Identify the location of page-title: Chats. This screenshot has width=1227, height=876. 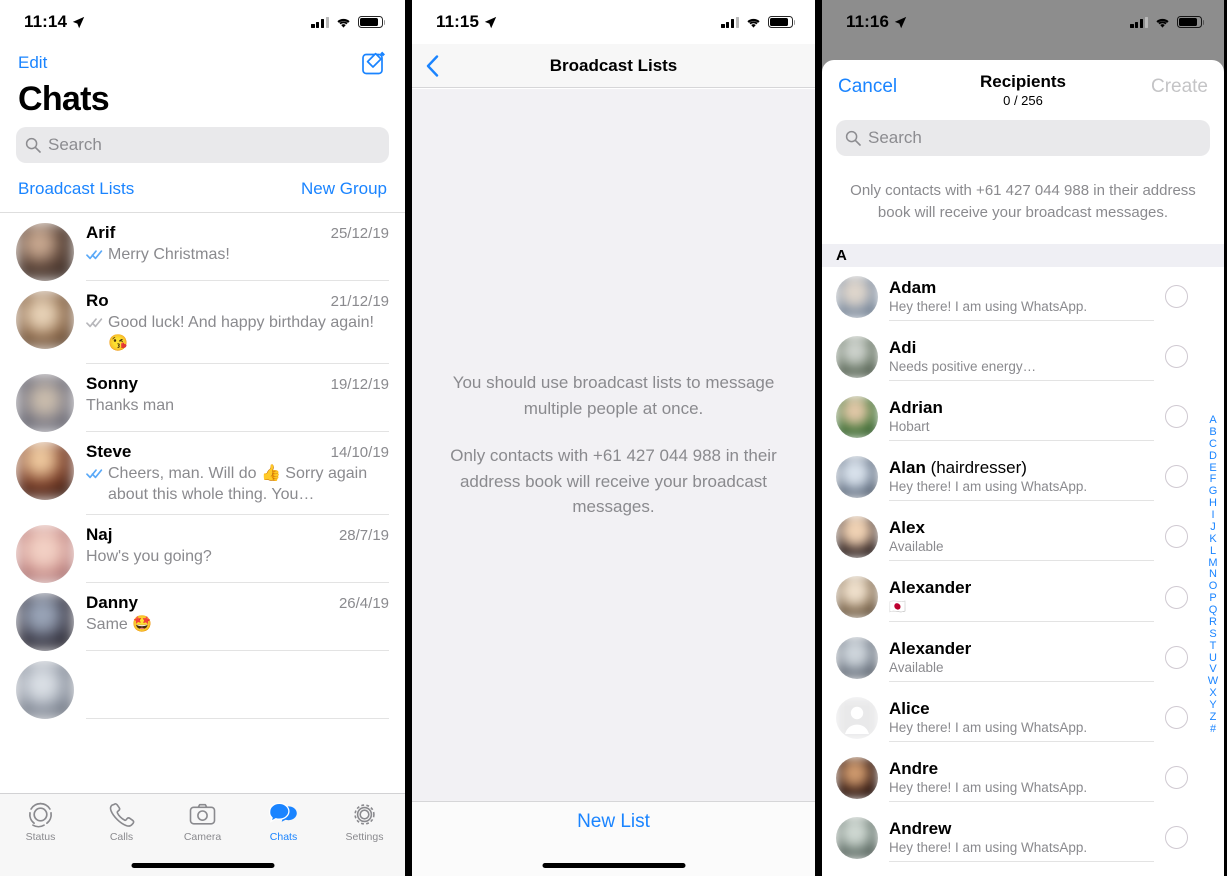
(64, 99).